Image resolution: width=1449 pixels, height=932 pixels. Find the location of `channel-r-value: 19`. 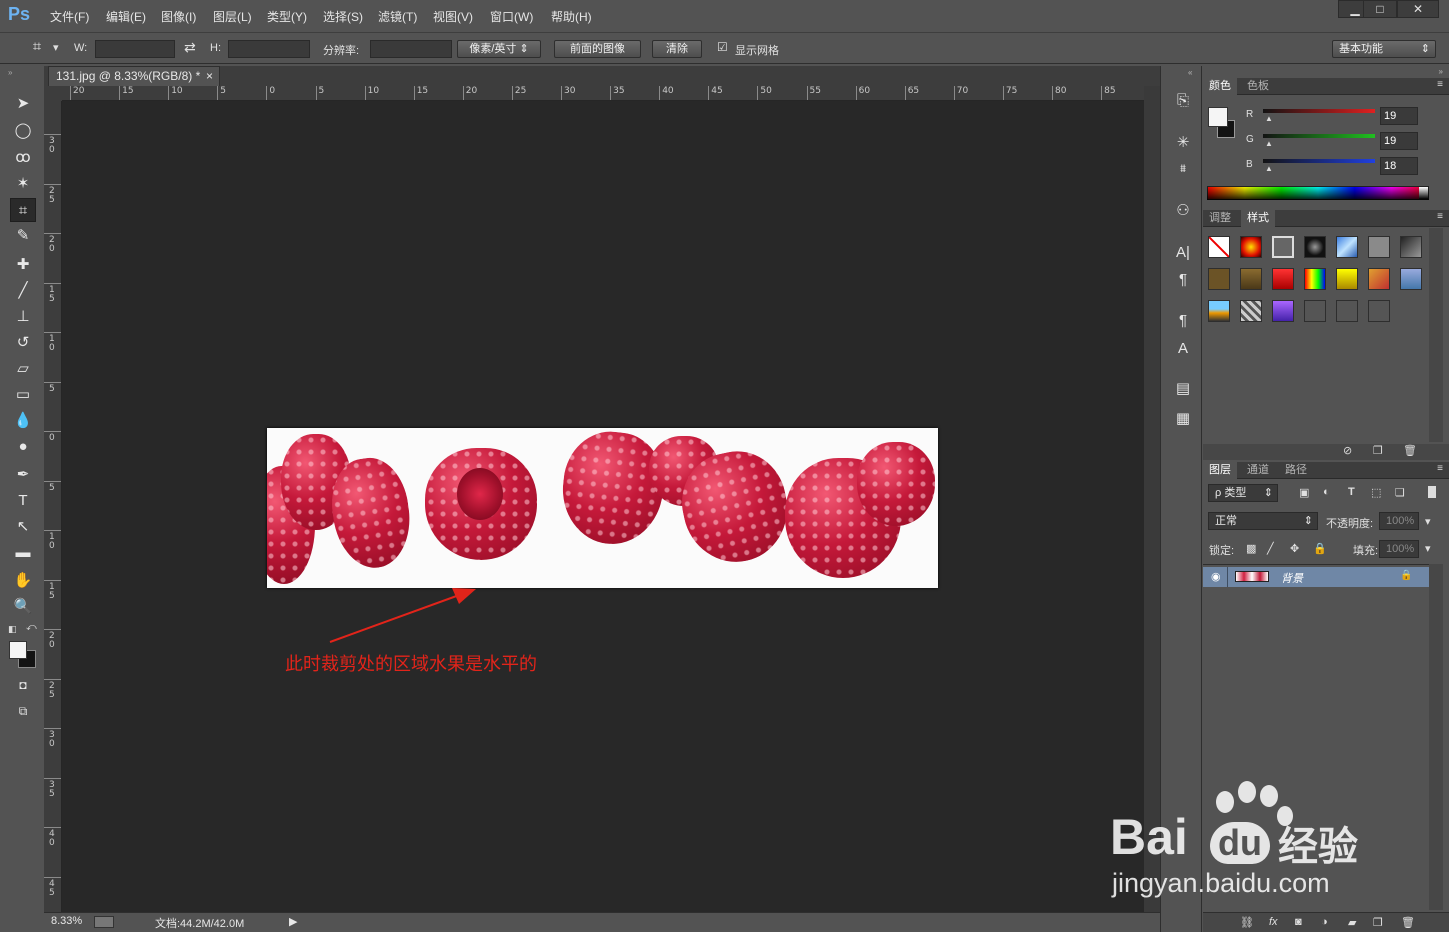

channel-r-value: 19 is located at coordinates (1399, 116).